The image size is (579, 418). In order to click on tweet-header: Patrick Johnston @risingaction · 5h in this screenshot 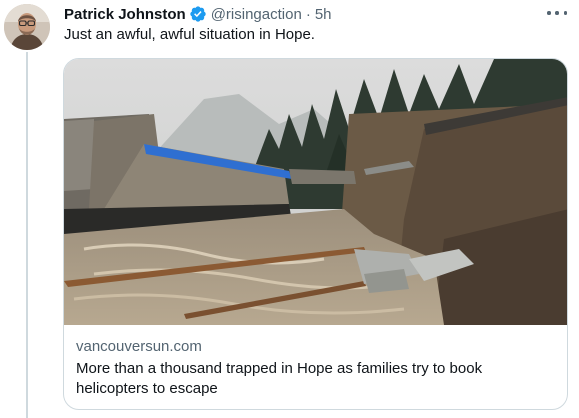, I will do `click(198, 14)`.